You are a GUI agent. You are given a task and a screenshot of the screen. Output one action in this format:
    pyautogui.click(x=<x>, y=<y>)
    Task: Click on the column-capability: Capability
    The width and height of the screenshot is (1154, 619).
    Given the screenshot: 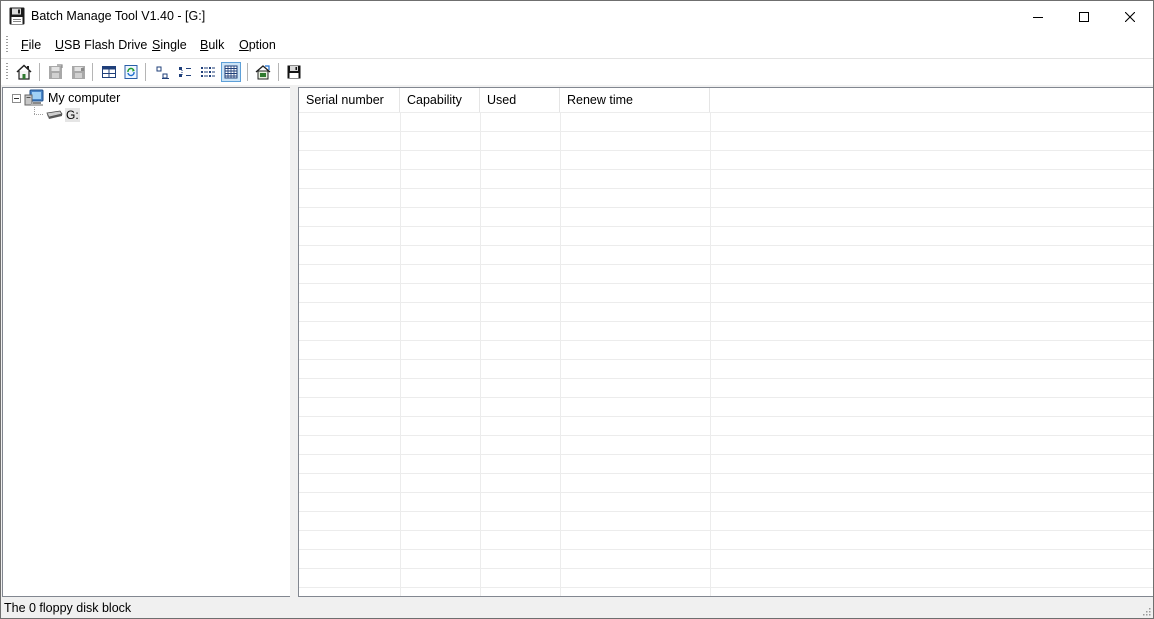 What is the action you would take?
    pyautogui.click(x=440, y=100)
    